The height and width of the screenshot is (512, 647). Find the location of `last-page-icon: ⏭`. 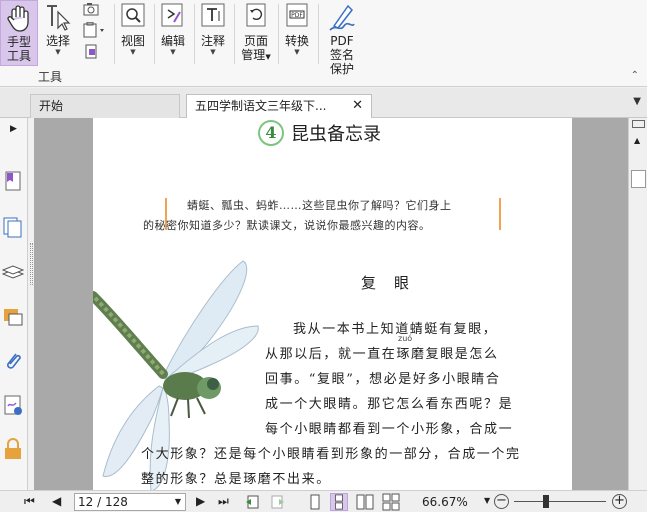

last-page-icon: ⏭ is located at coordinates (223, 501).